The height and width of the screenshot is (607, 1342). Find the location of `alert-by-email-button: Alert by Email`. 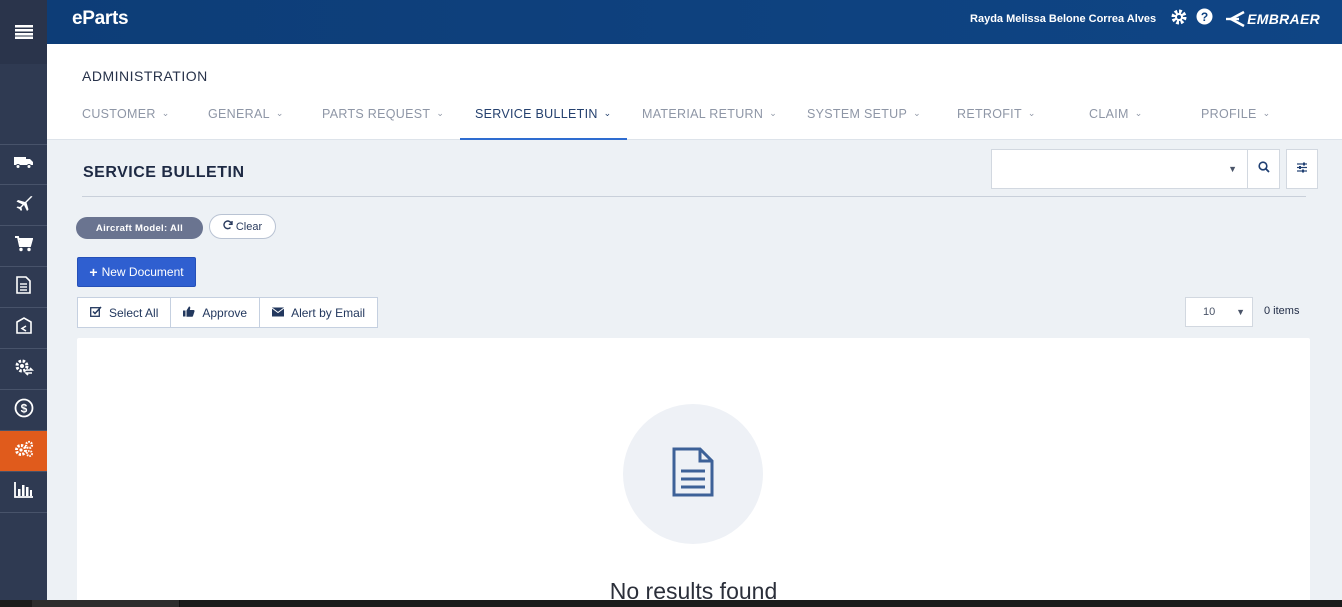

alert-by-email-button: Alert by Email is located at coordinates (318, 312).